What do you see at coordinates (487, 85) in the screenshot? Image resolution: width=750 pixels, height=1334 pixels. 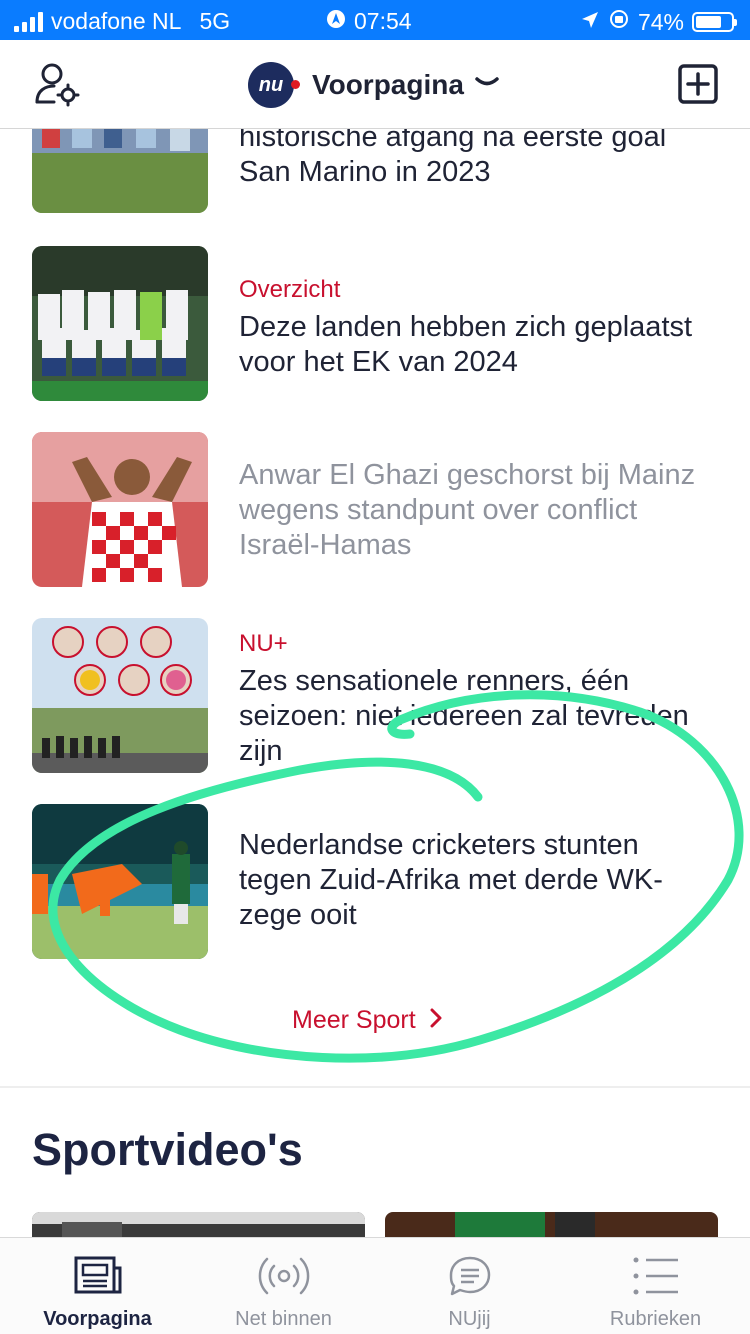 I see `chevron-down-icon` at bounding box center [487, 85].